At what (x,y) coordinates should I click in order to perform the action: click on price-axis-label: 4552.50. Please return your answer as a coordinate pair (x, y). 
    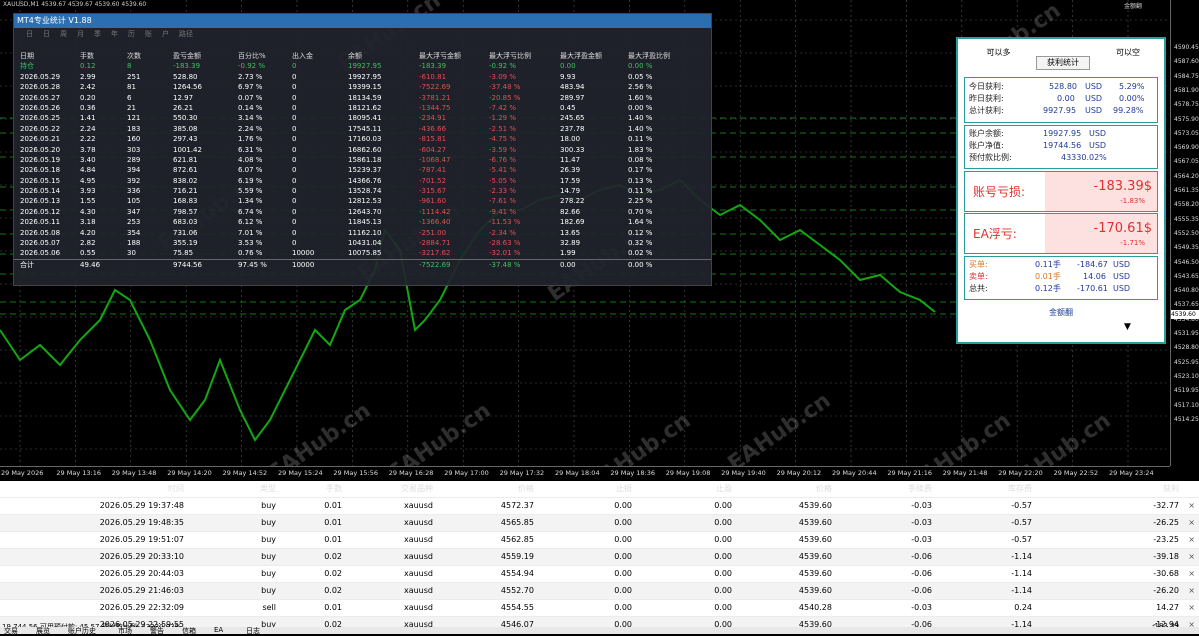
    Looking at the image, I should click on (1186, 233).